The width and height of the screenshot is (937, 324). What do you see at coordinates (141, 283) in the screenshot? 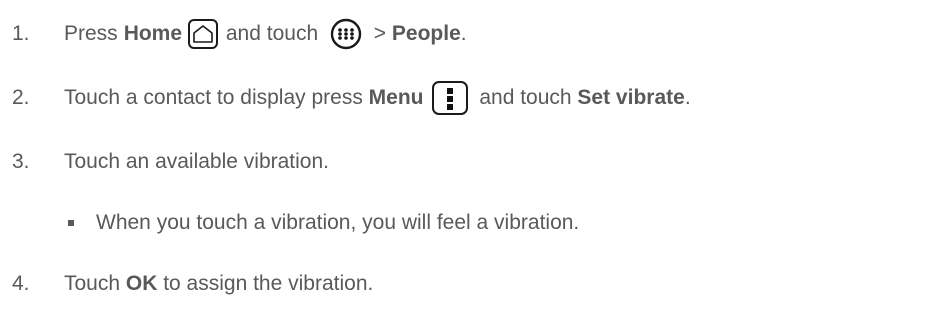
I see `ok-label: OK` at bounding box center [141, 283].